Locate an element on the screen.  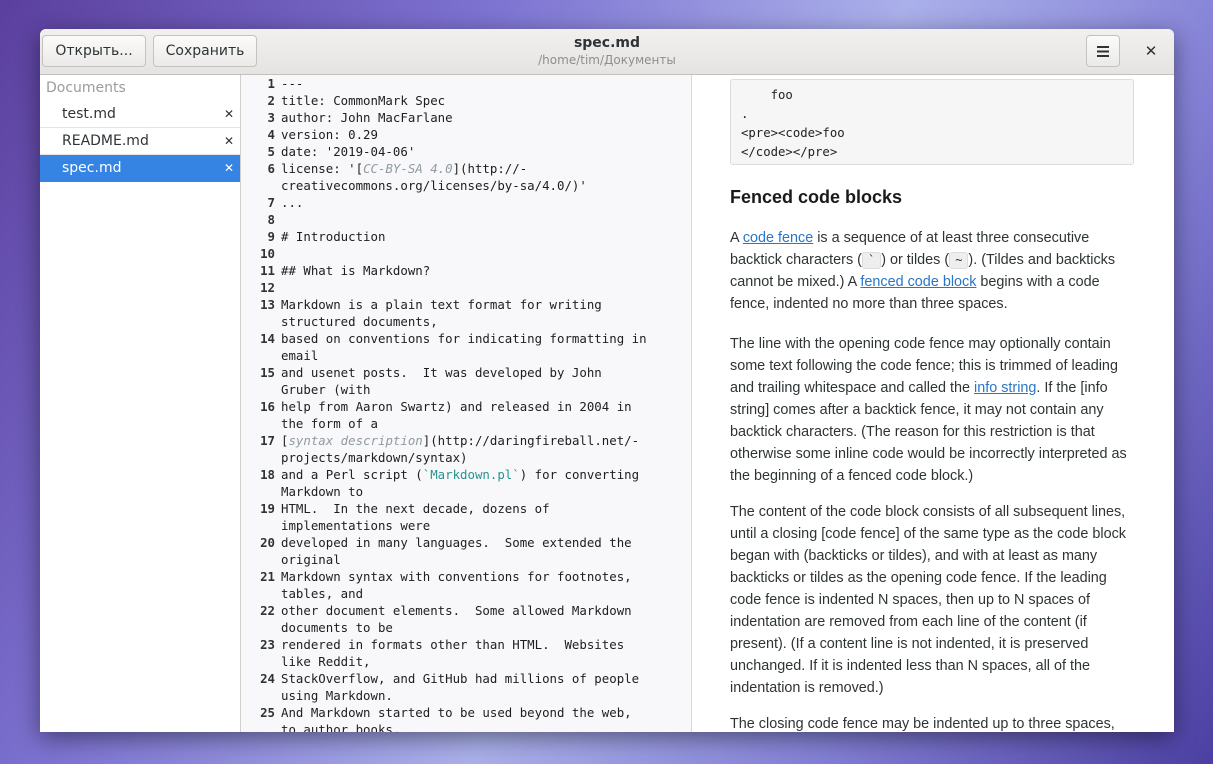
code-line: <pre><code>foo is located at coordinates (793, 133).